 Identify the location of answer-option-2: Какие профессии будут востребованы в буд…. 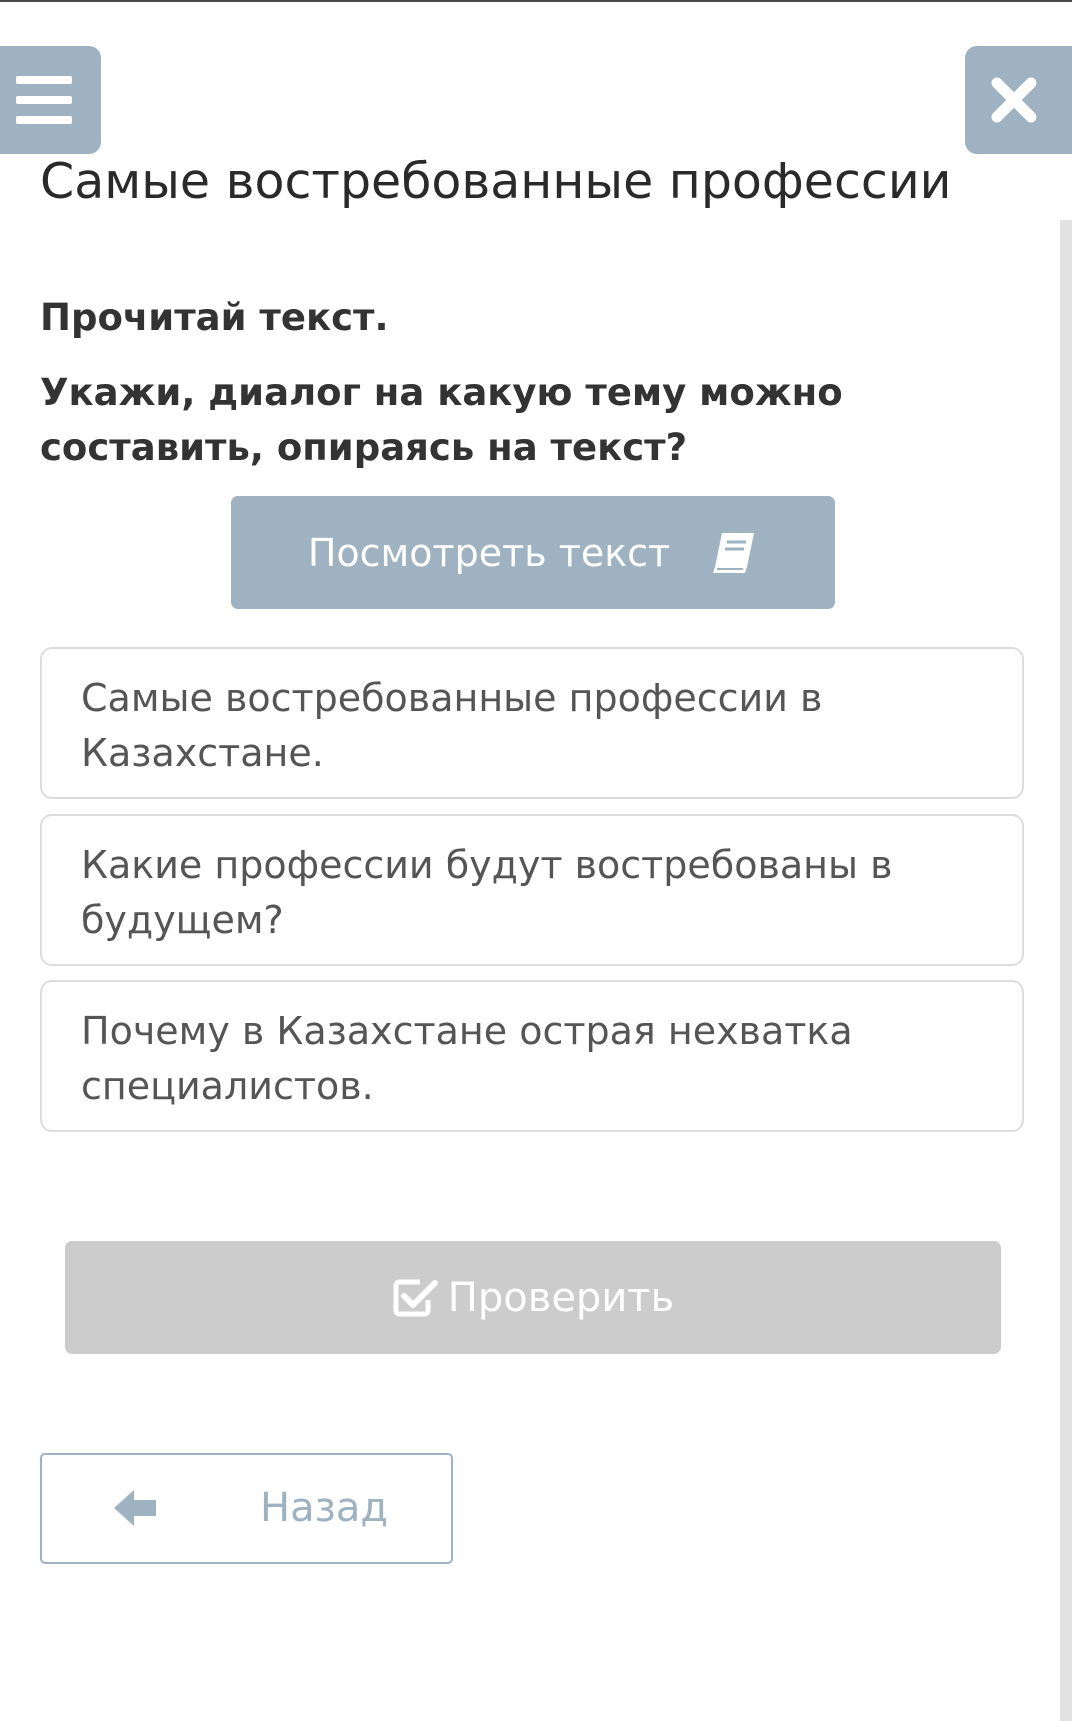
(532, 890).